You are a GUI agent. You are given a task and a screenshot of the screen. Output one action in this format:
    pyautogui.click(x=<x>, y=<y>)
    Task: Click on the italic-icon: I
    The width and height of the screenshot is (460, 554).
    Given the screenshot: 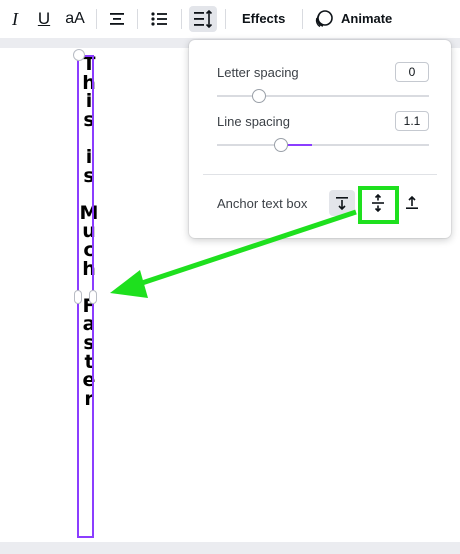 What is the action you would take?
    pyautogui.click(x=15, y=18)
    